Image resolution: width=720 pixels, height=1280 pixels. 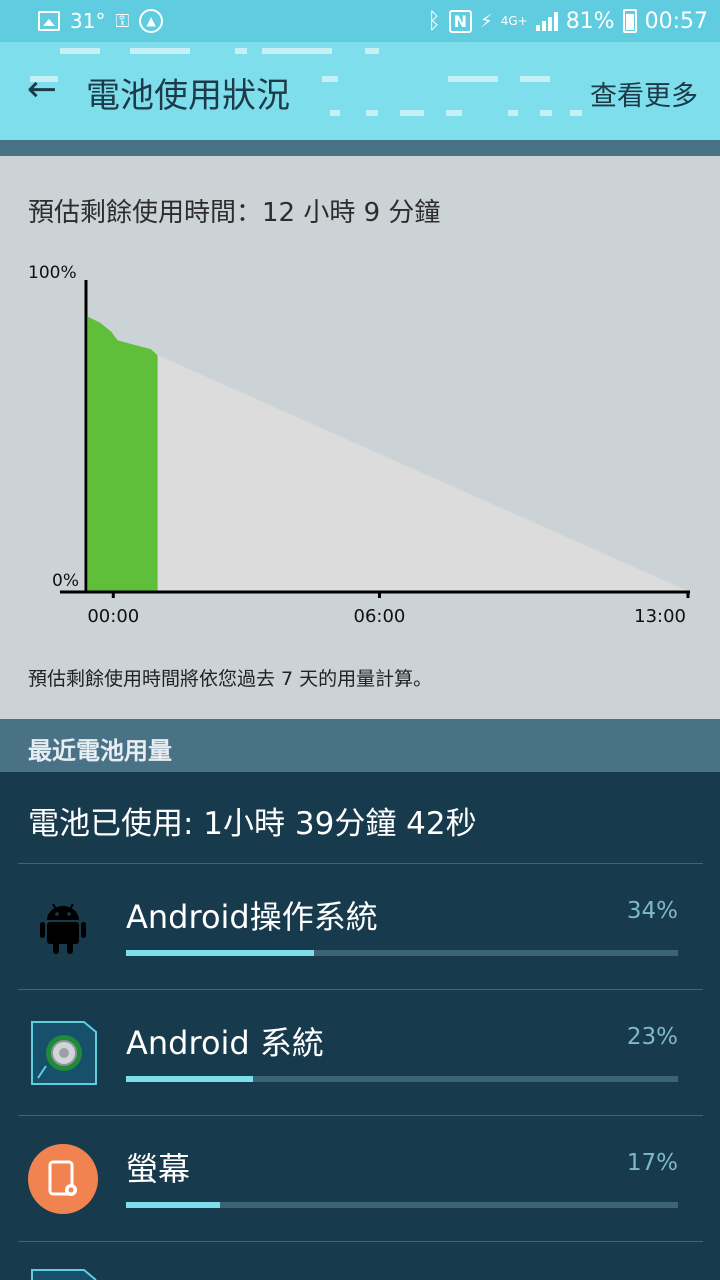 I want to click on temperature: 31°, so click(x=88, y=21).